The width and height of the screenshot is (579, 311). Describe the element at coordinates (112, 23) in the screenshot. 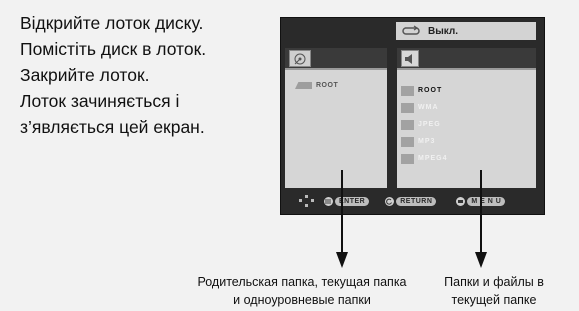

I see `instruction-line: Відкрийте лоток диску.` at that location.